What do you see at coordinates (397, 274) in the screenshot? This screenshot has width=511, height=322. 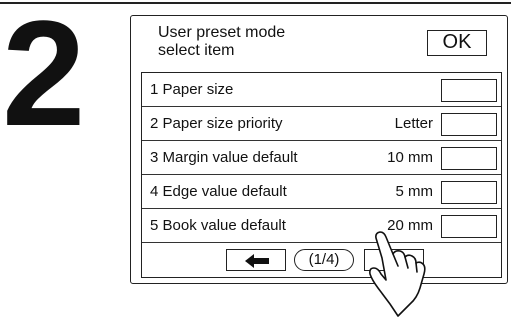 I see `pointing-hand-icon` at bounding box center [397, 274].